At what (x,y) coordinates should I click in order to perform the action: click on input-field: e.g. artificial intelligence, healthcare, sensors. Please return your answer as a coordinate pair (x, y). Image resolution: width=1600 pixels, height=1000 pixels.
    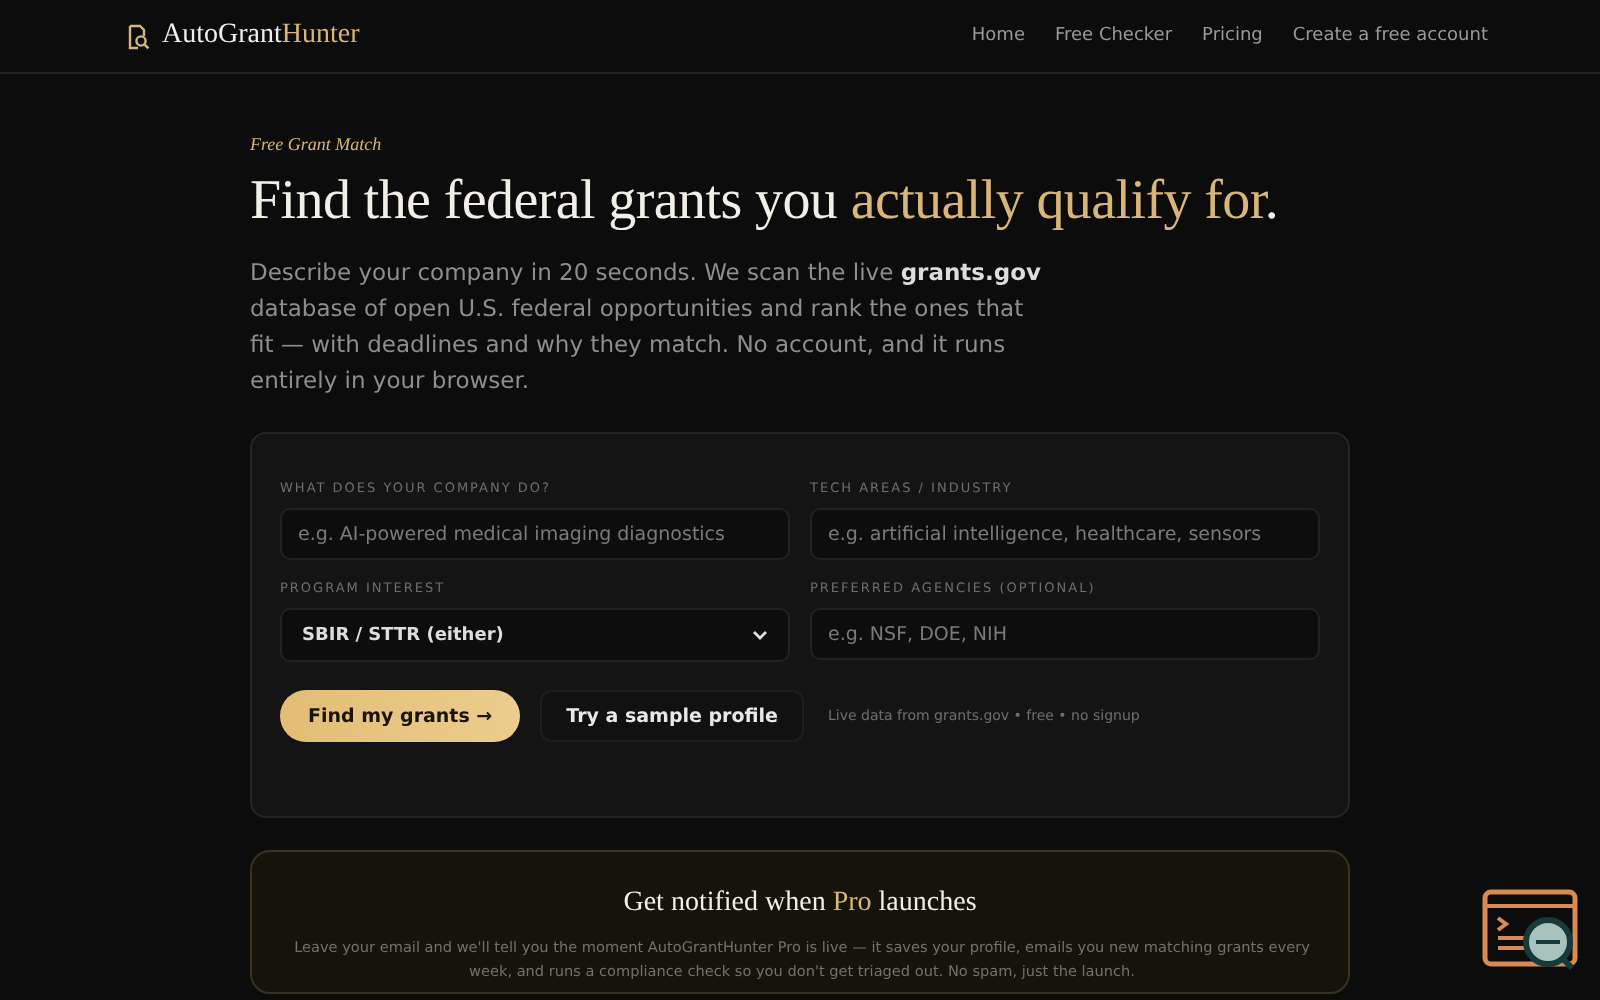
    Looking at the image, I should click on (1065, 534).